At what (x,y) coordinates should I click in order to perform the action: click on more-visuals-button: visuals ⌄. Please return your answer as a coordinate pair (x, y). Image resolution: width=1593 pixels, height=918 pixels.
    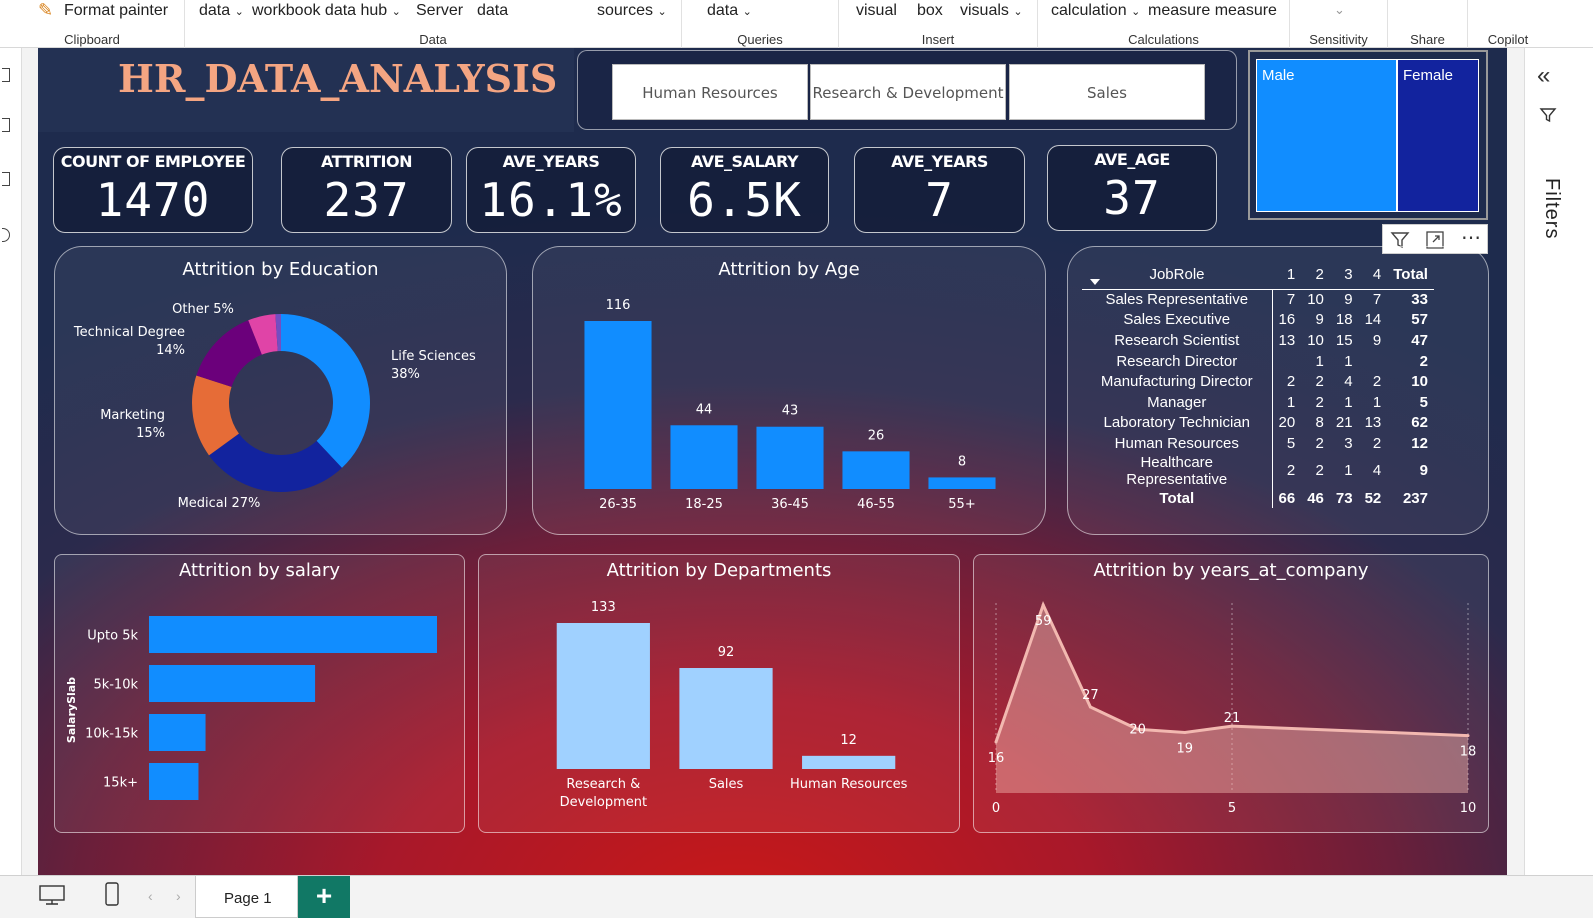
    Looking at the image, I should click on (991, 11).